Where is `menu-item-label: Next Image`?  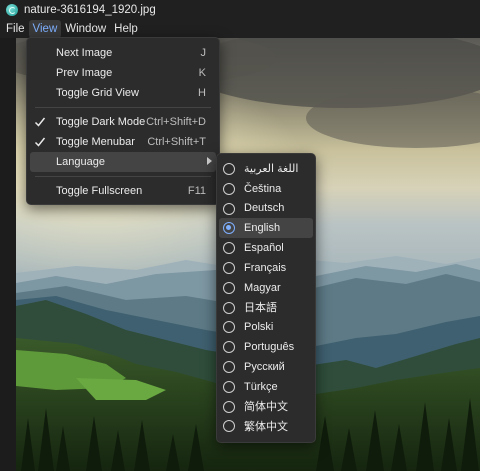 menu-item-label: Next Image is located at coordinates (84, 53).